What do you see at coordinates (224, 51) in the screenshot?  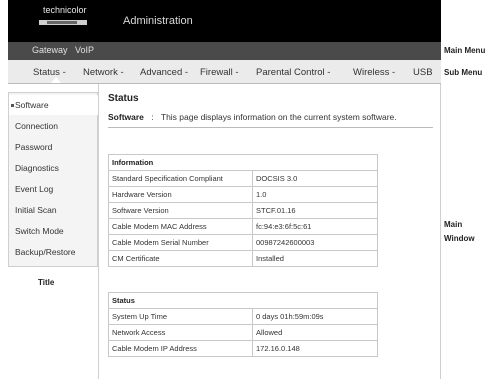 I see `main-menu: Gateway VoIP` at bounding box center [224, 51].